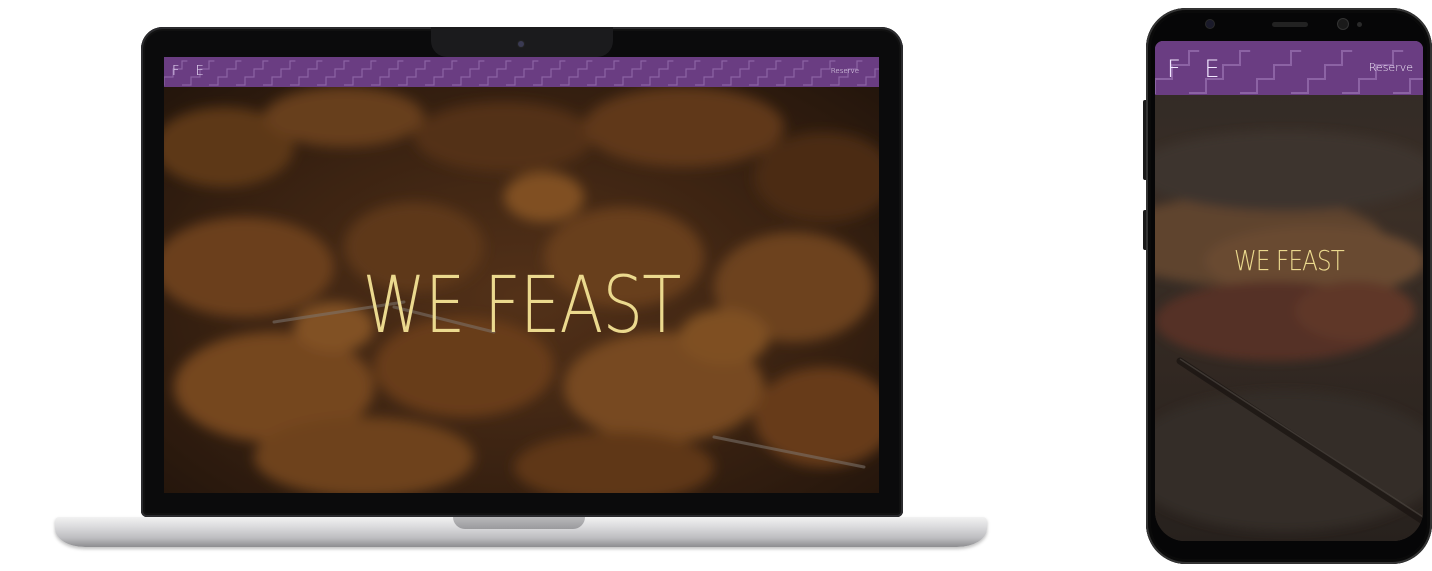 This screenshot has height=571, width=1432. Describe the element at coordinates (1289, 68) in the screenshot. I see `mobile-site-header: F E Reserve` at that location.